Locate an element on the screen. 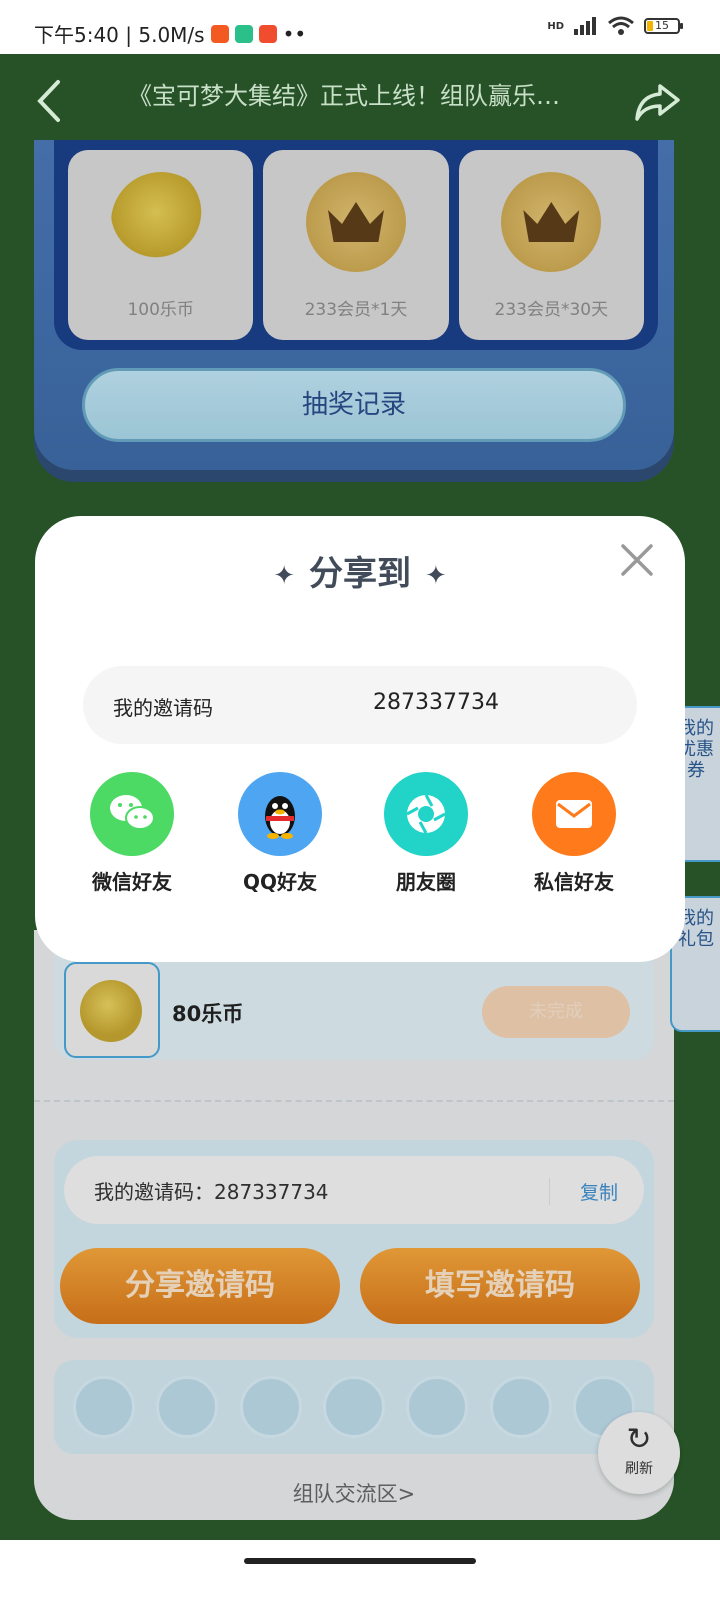 The height and width of the screenshot is (1600, 720). status-time: 下午5:40 | 5.0M/s is located at coordinates (119, 35).